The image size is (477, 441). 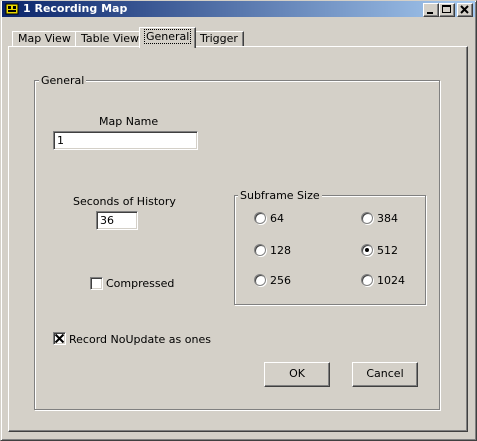 I want to click on radio-128-label: 128, so click(x=280, y=250).